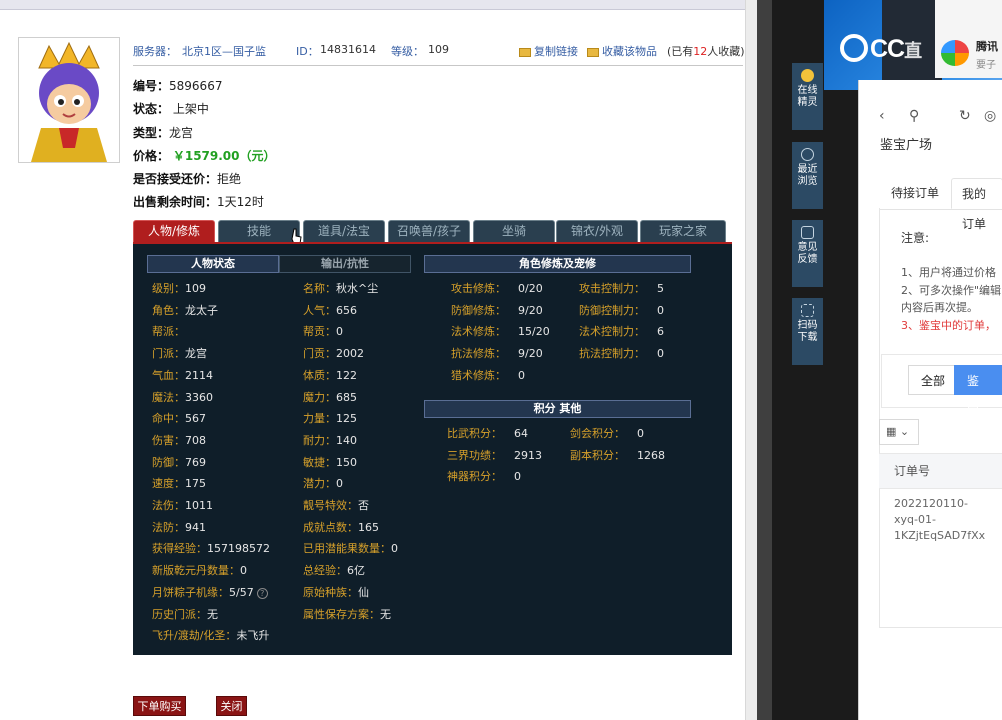  I want to click on field-remaining: 出售剩余时间：1天12时, so click(198, 201).